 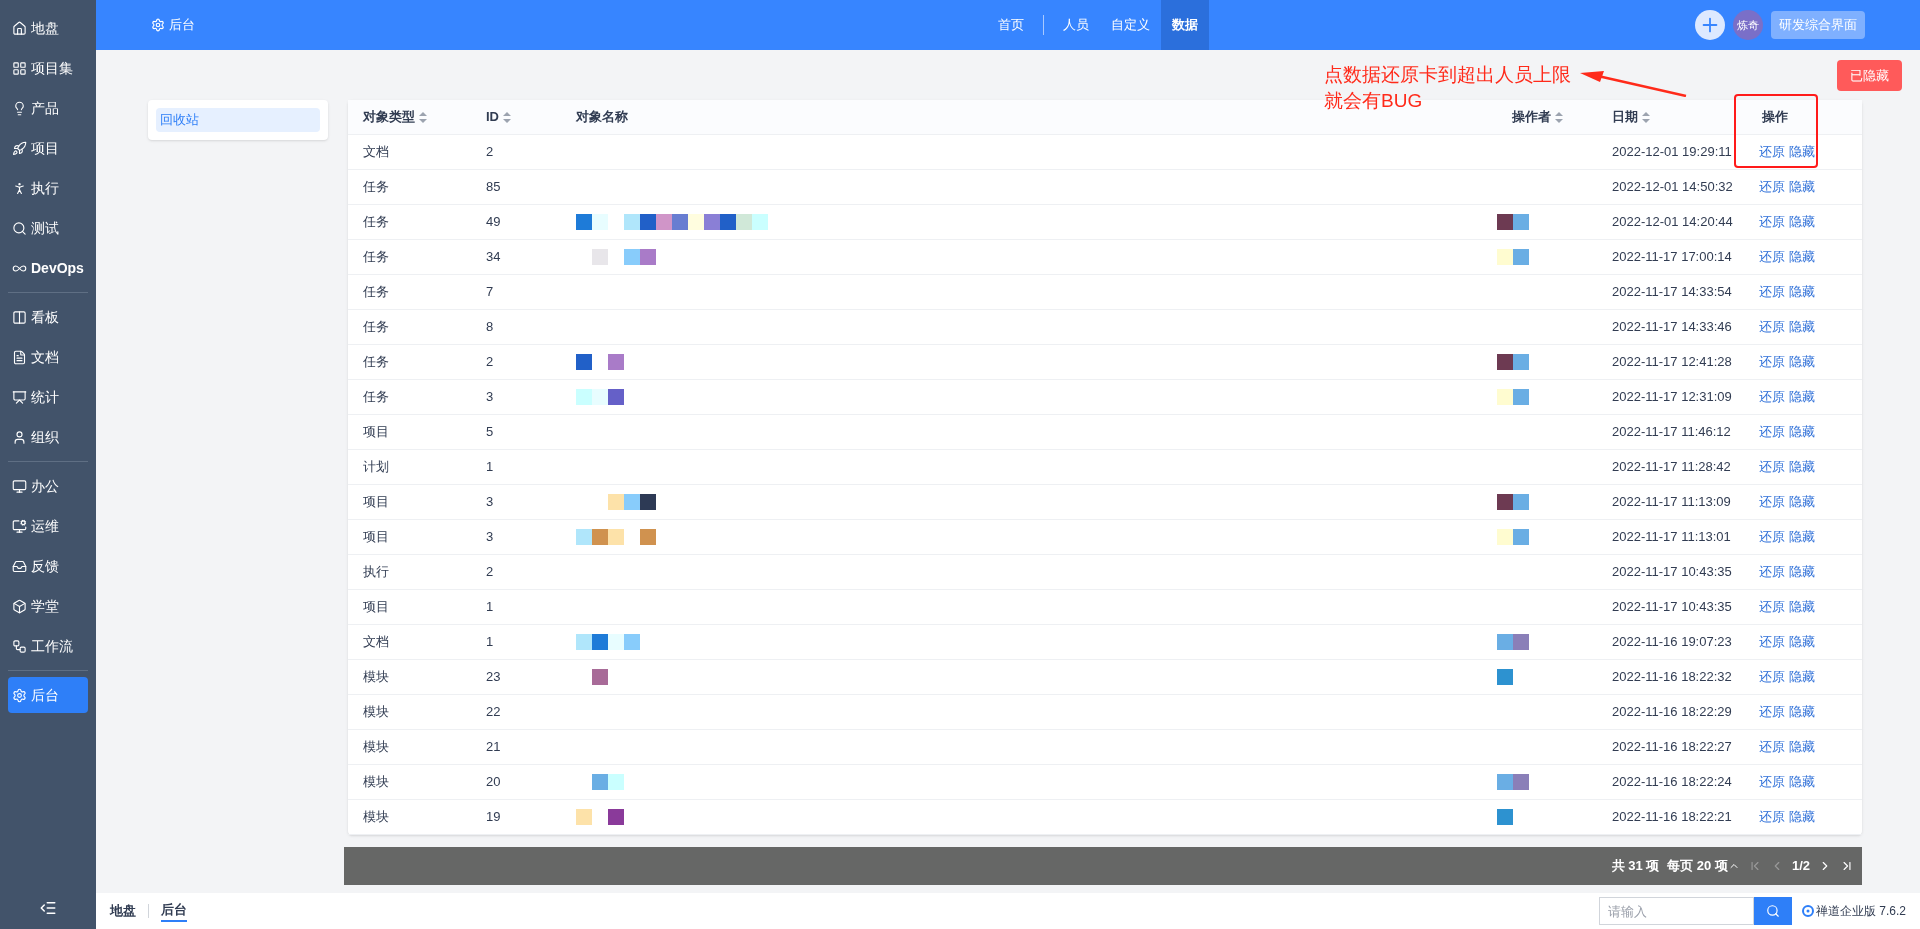 What do you see at coordinates (1869, 75) in the screenshot?
I see `hidden-items-button: 已隐藏` at bounding box center [1869, 75].